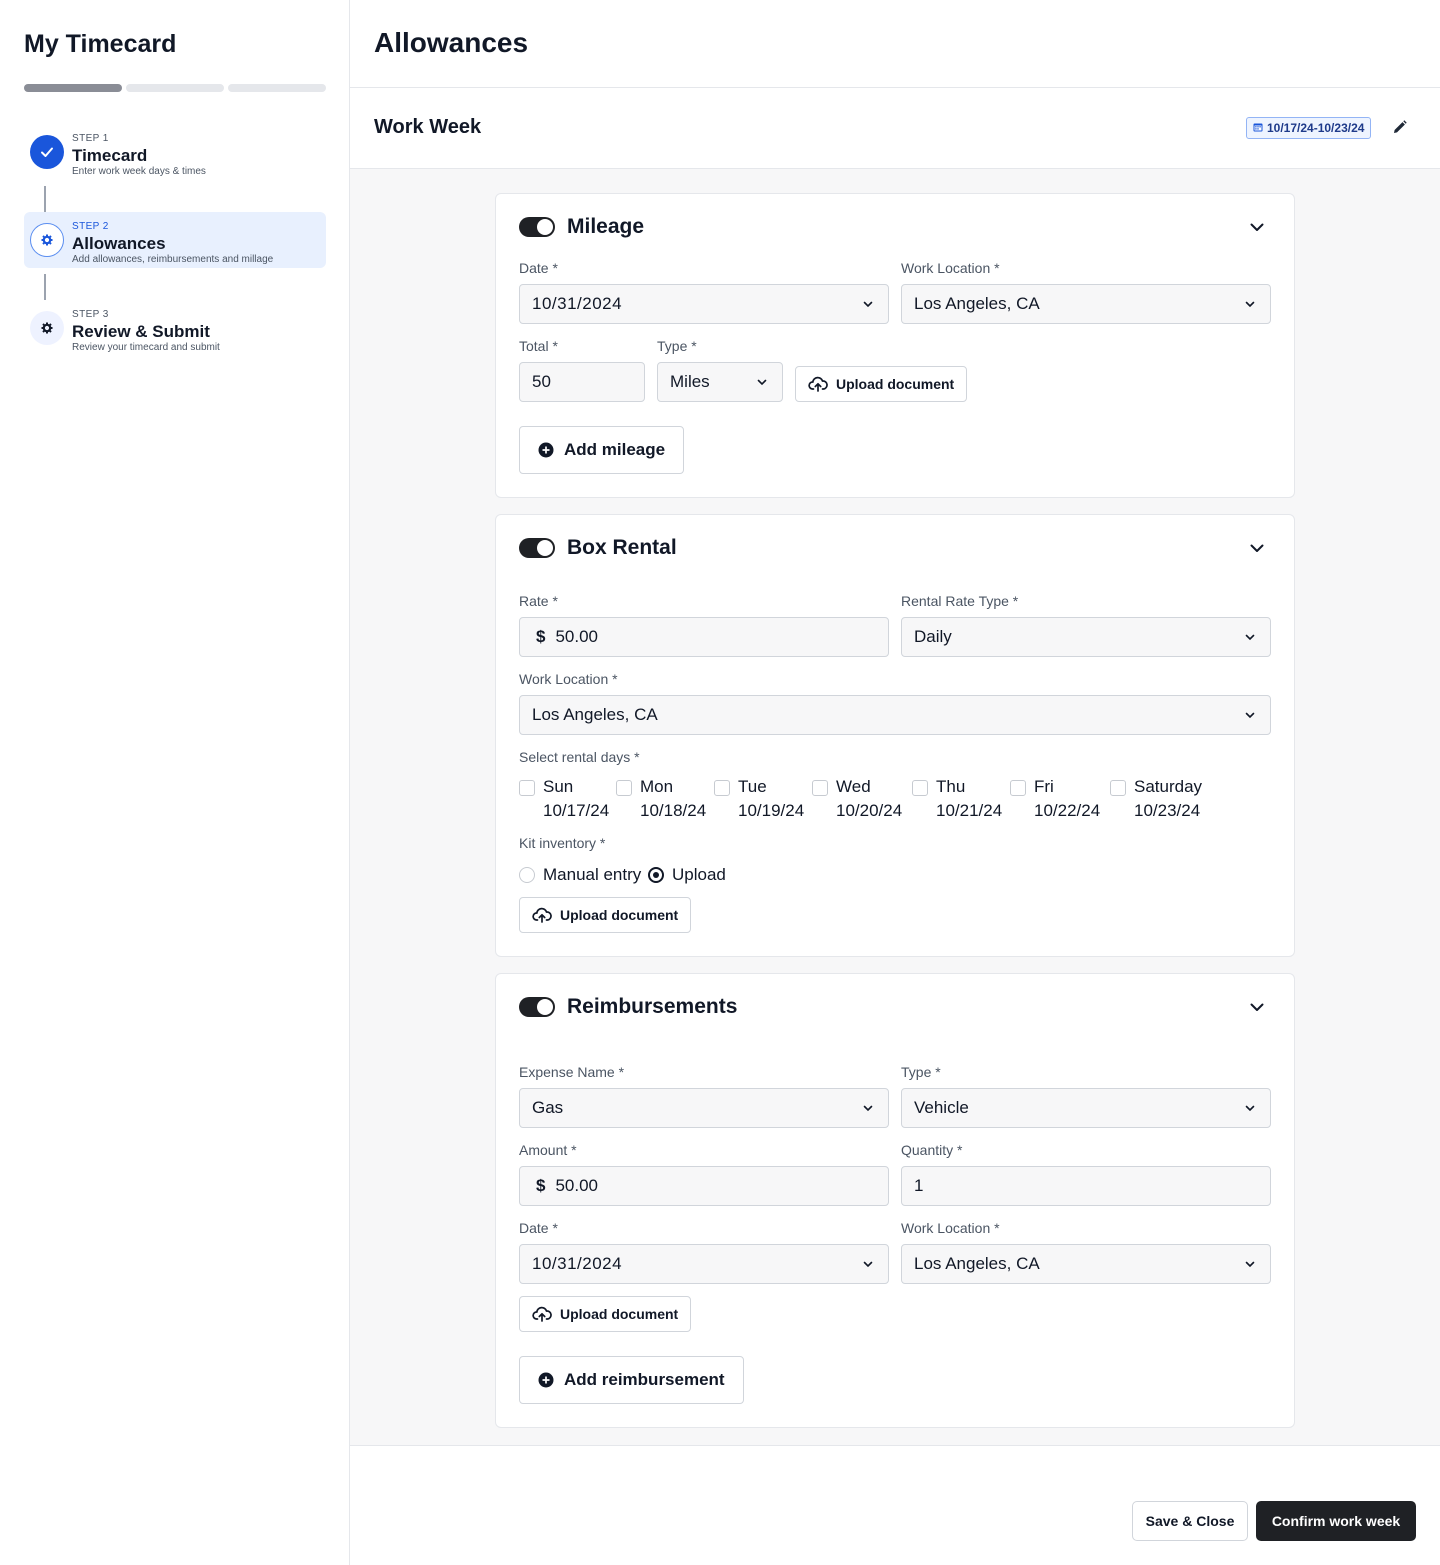  I want to click on quantity-label: Quantity *, so click(932, 1150).